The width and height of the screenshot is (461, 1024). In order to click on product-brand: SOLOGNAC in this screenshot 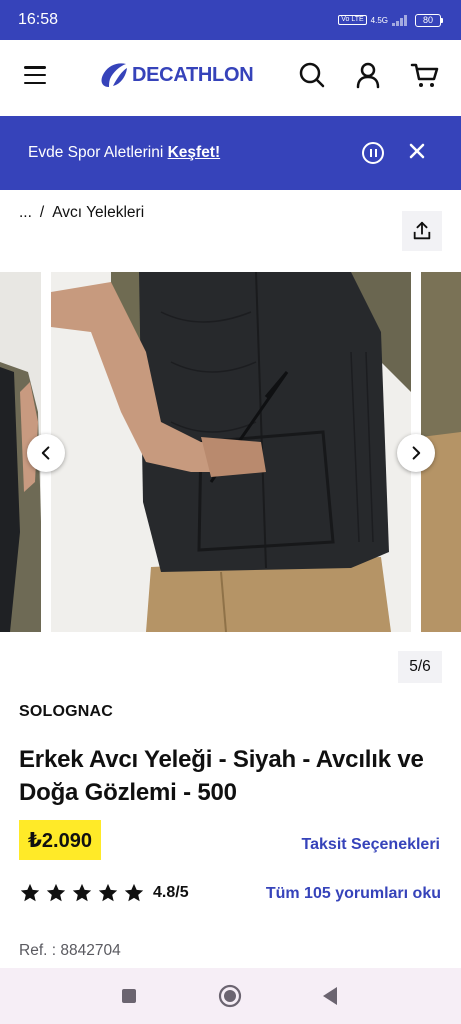, I will do `click(66, 712)`.